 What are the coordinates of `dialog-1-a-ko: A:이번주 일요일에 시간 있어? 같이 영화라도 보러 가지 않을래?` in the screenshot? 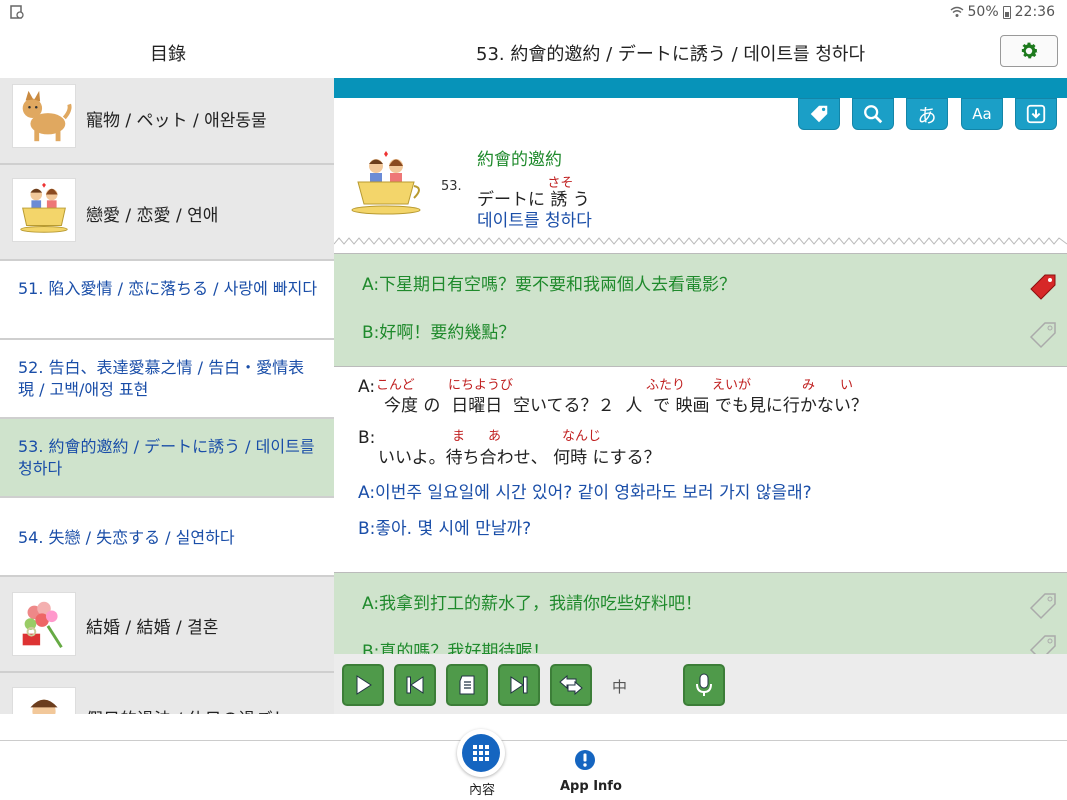 It's located at (585, 493).